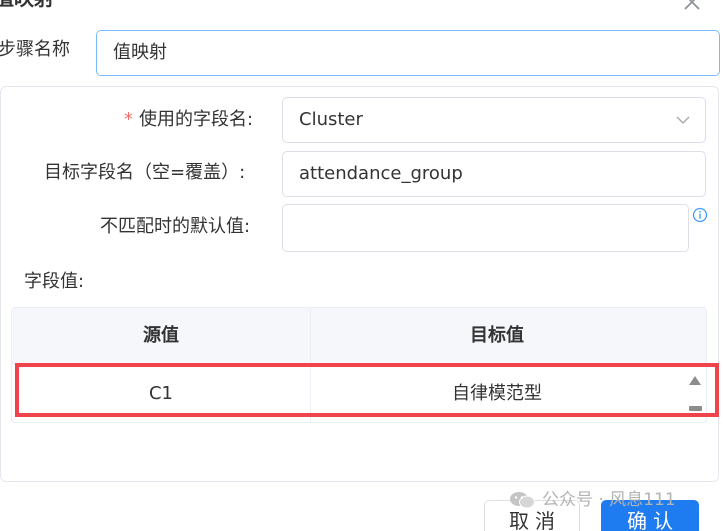  I want to click on target-value-cell: 自律模范型, so click(497, 393).